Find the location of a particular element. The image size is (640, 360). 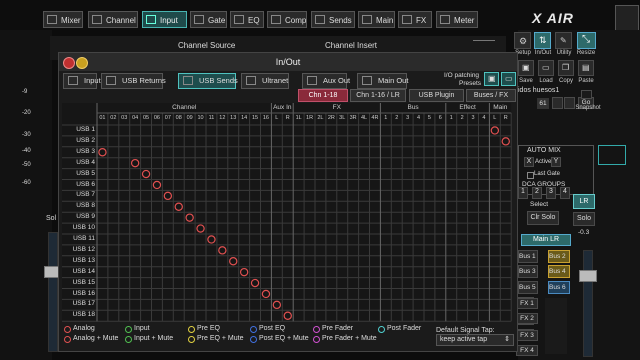

legend-label: Post EQ is located at coordinates (272, 328).